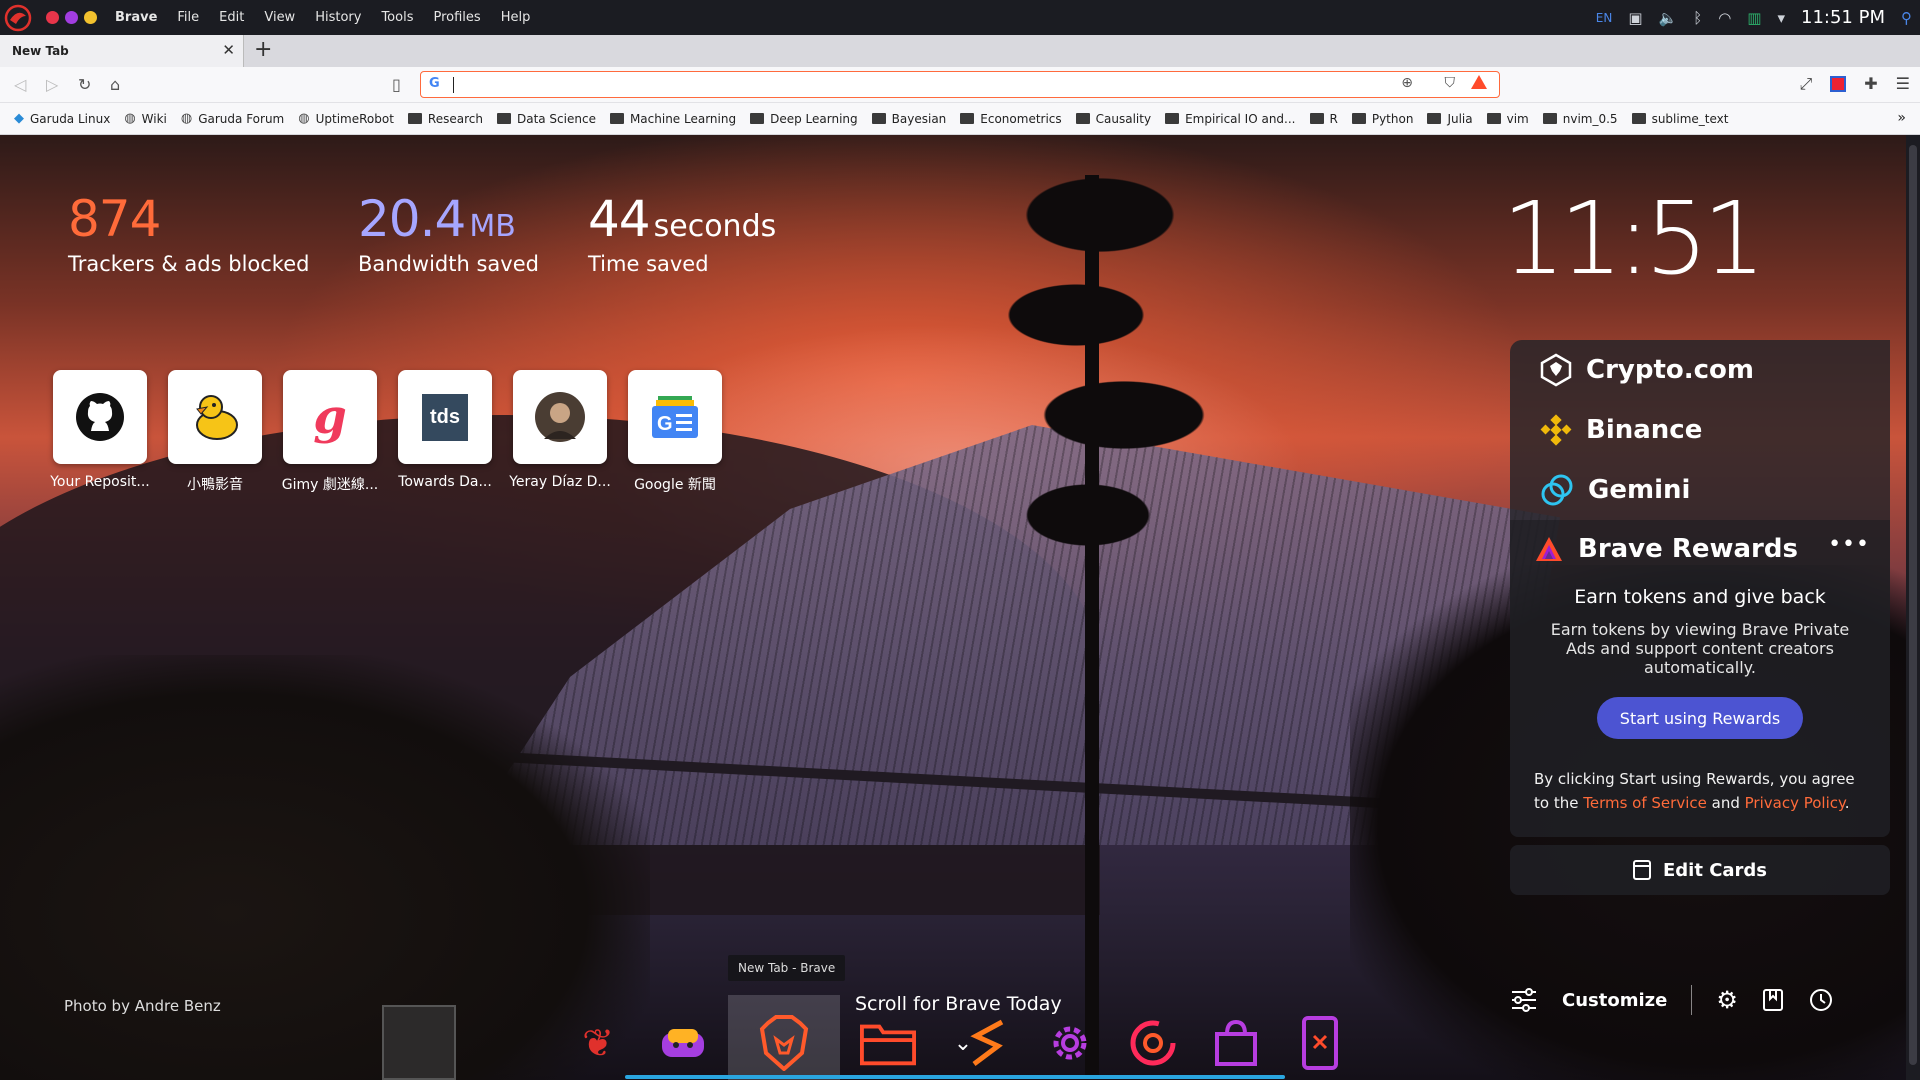 The width and height of the screenshot is (1920, 1080). What do you see at coordinates (62, 118) in the screenshot?
I see `bookmark-garuda-linux: ◆ Garuda Linux` at bounding box center [62, 118].